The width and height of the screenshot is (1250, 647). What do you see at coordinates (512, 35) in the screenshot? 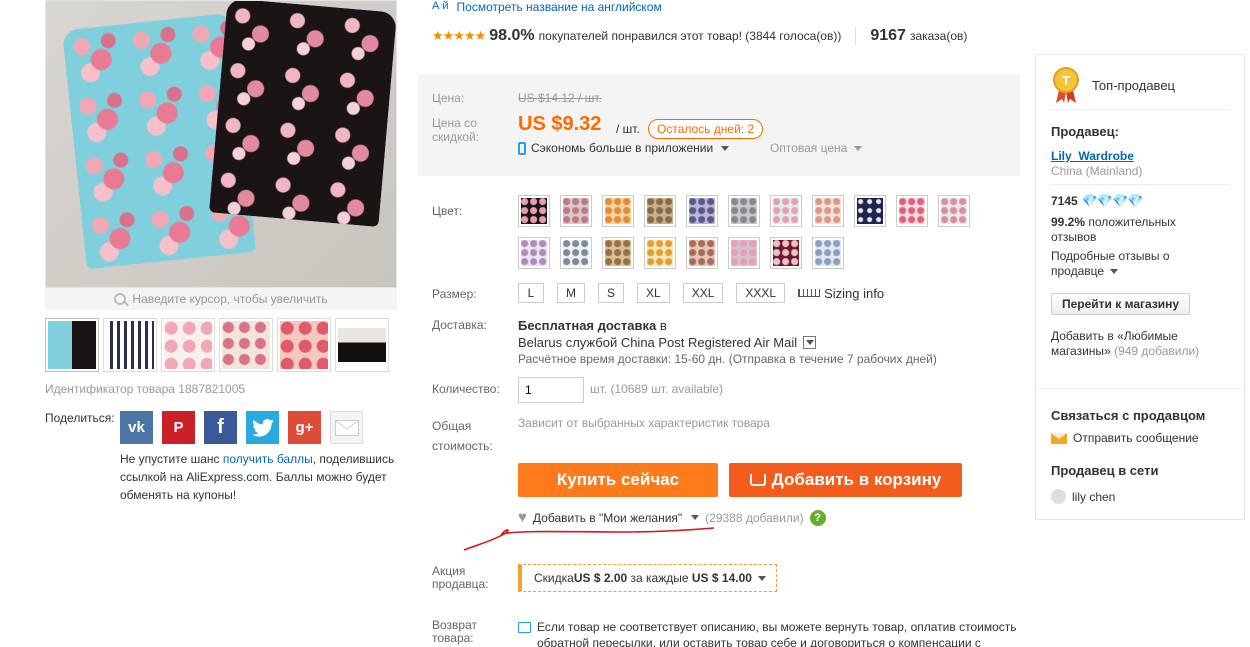
I see `rating-percent: 98.0%` at bounding box center [512, 35].